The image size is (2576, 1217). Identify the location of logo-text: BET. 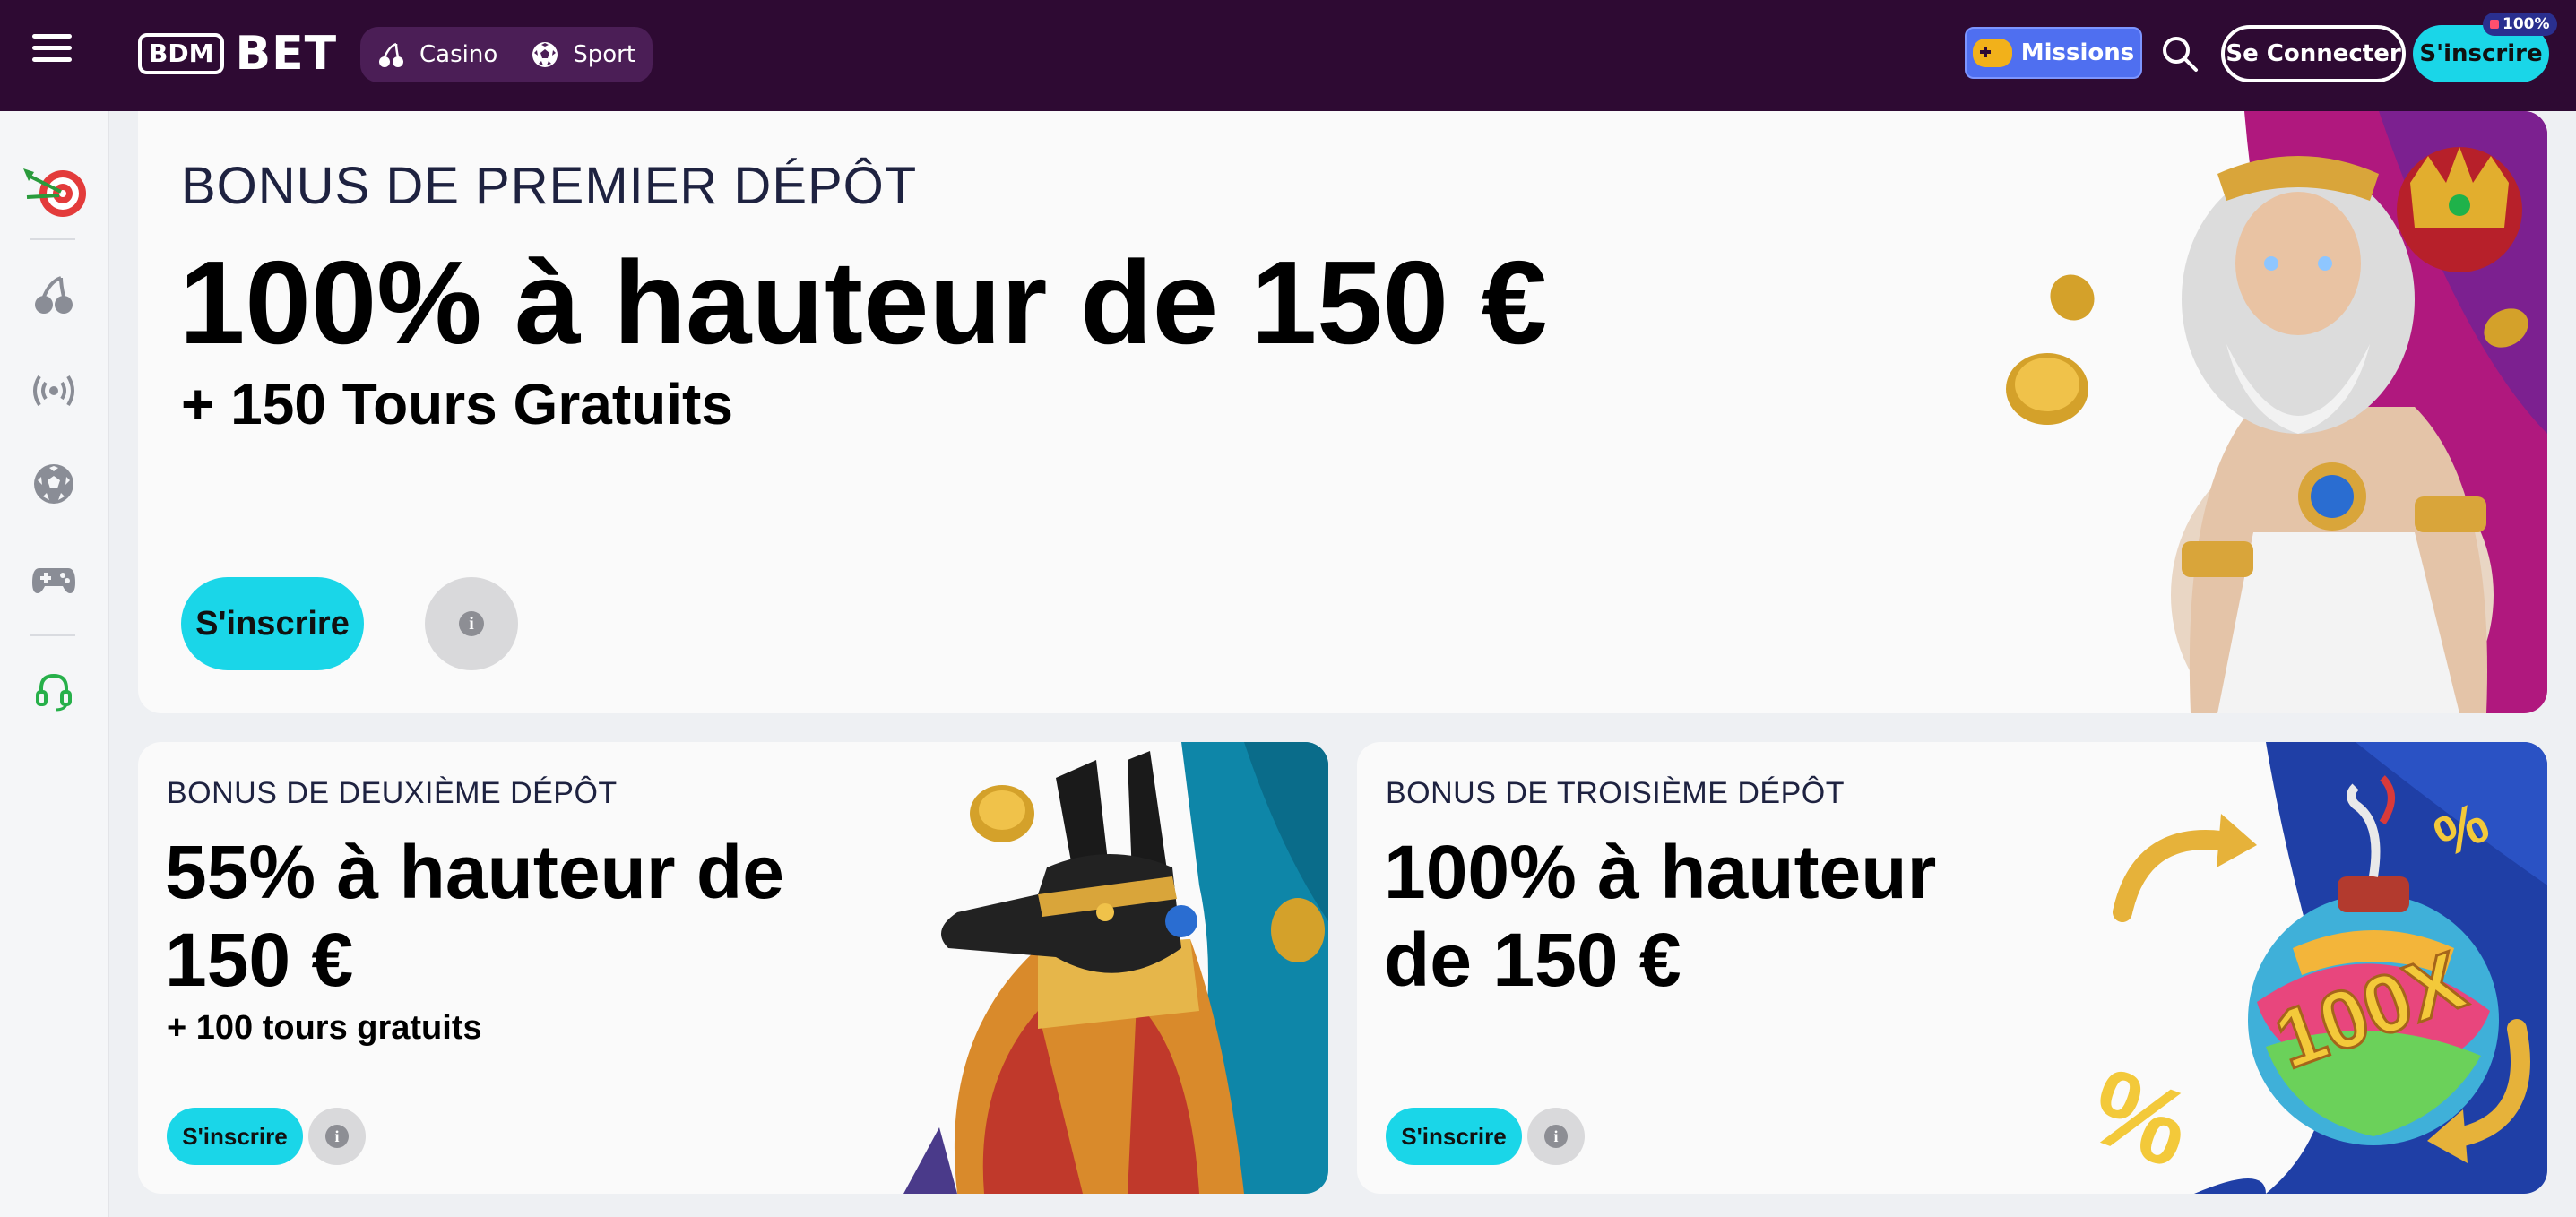
(286, 54).